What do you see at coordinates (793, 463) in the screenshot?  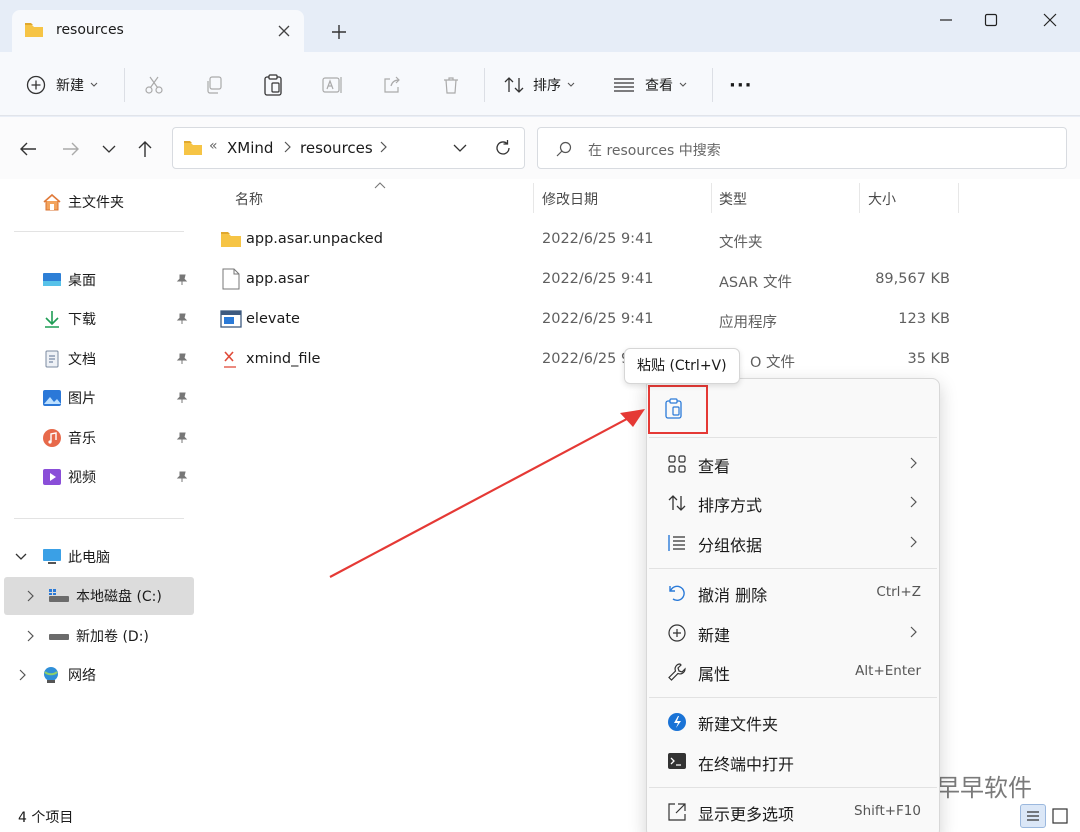 I see `menu-item-view: 查看` at bounding box center [793, 463].